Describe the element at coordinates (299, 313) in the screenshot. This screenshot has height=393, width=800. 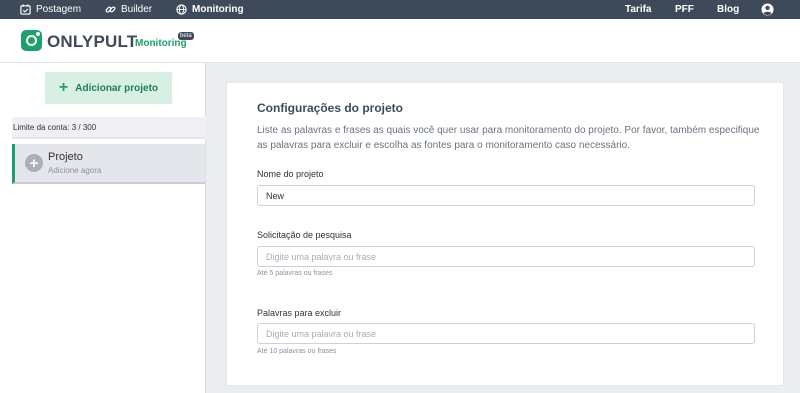
I see `exclude-words-label: Palavras para excluir` at that location.